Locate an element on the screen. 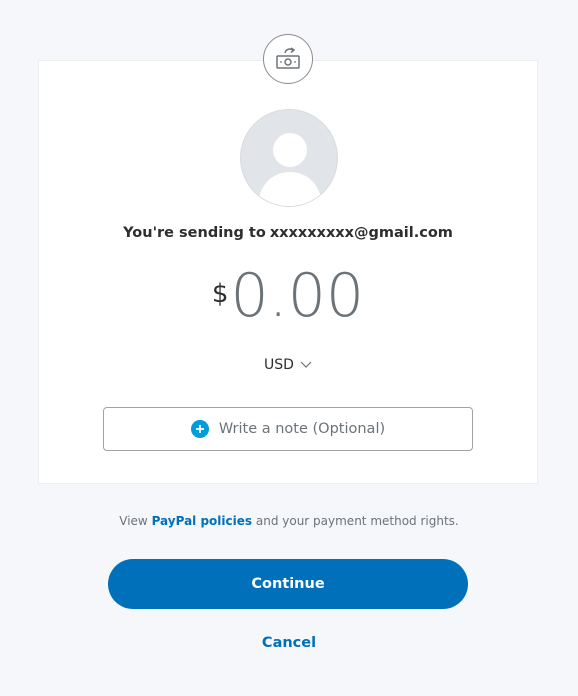 The height and width of the screenshot is (696, 578). send-money-icon is located at coordinates (288, 59).